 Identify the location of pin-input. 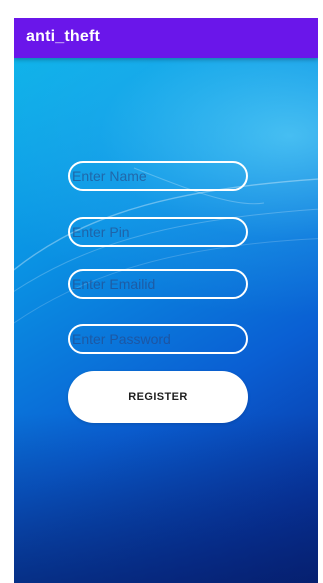
(158, 232).